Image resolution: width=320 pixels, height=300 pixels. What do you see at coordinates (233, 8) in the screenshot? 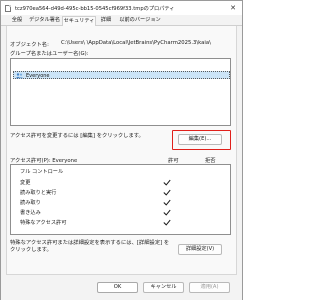
I see `close-button: ✕` at bounding box center [233, 8].